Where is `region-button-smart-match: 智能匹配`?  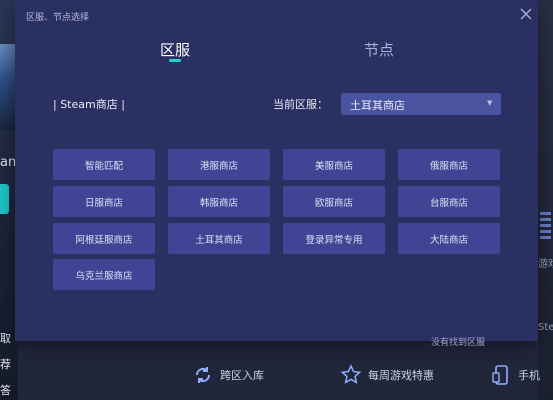
region-button-smart-match: 智能匹配 is located at coordinates (104, 164).